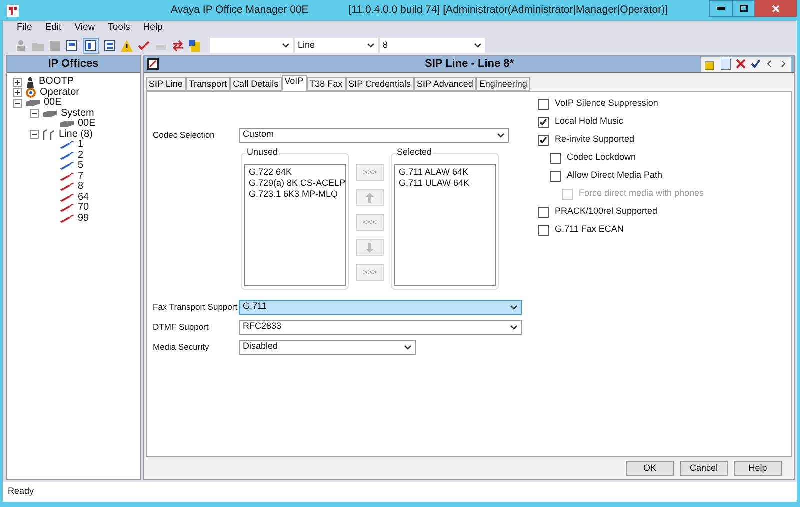 The image size is (800, 507). I want to click on close-icon, so click(776, 8).